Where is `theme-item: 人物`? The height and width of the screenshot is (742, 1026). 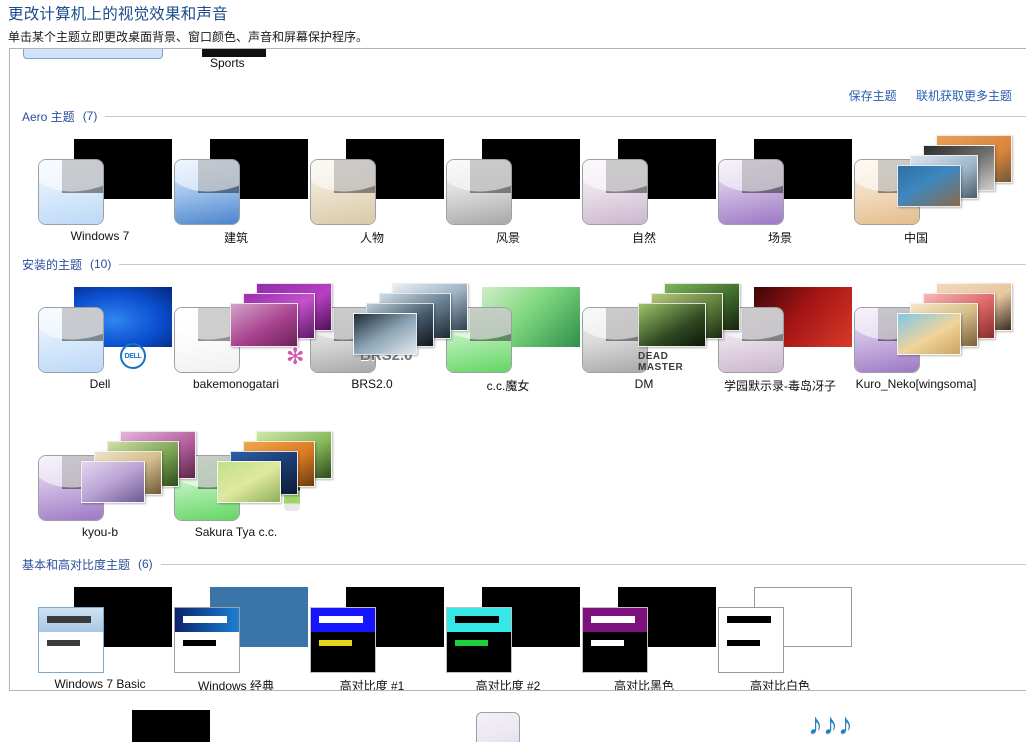
theme-item: 人物 is located at coordinates (372, 195).